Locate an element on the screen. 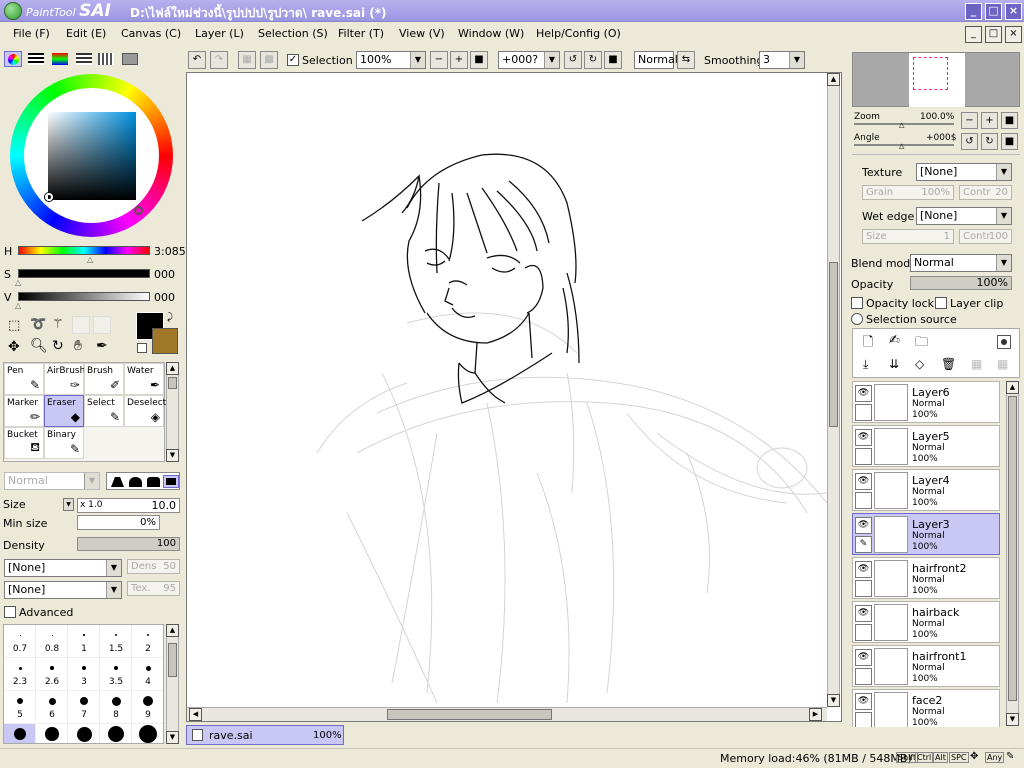 This screenshot has height=768, width=1024. tool-airbrush: AirBrush ✑ is located at coordinates (64, 379).